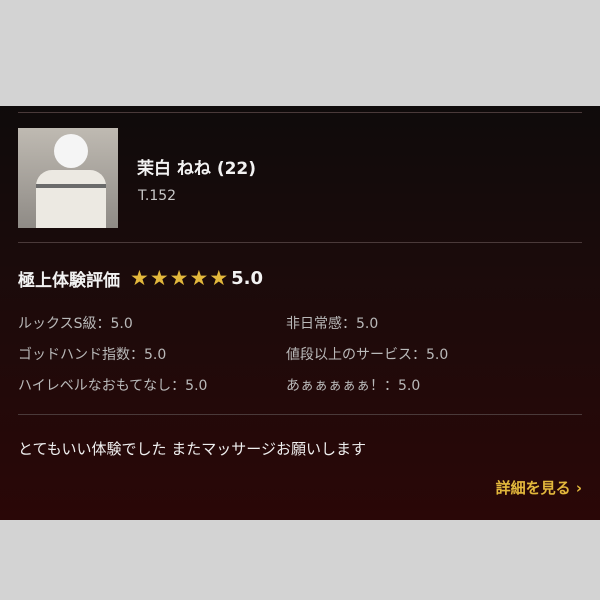 The height and width of the screenshot is (600, 600). I want to click on rating-stars: ★ ★ ★ ★ ★, so click(179, 277).